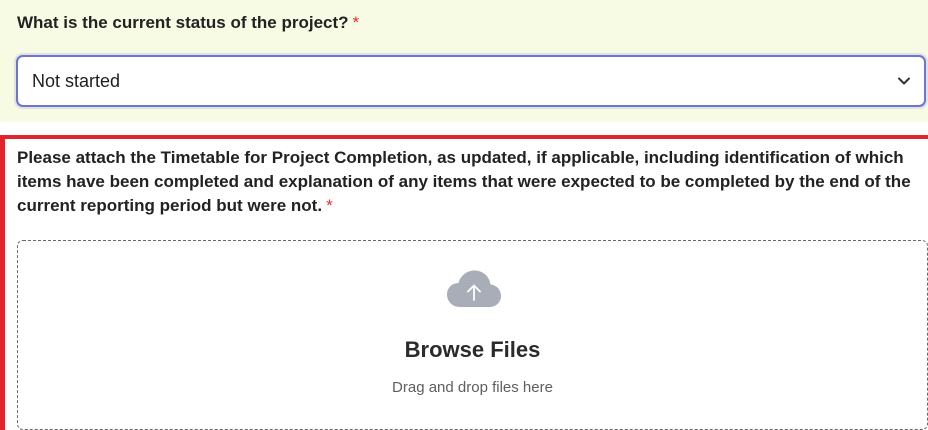  What do you see at coordinates (472, 387) in the screenshot?
I see `drag-drop-hint: Drag and drop files here` at bounding box center [472, 387].